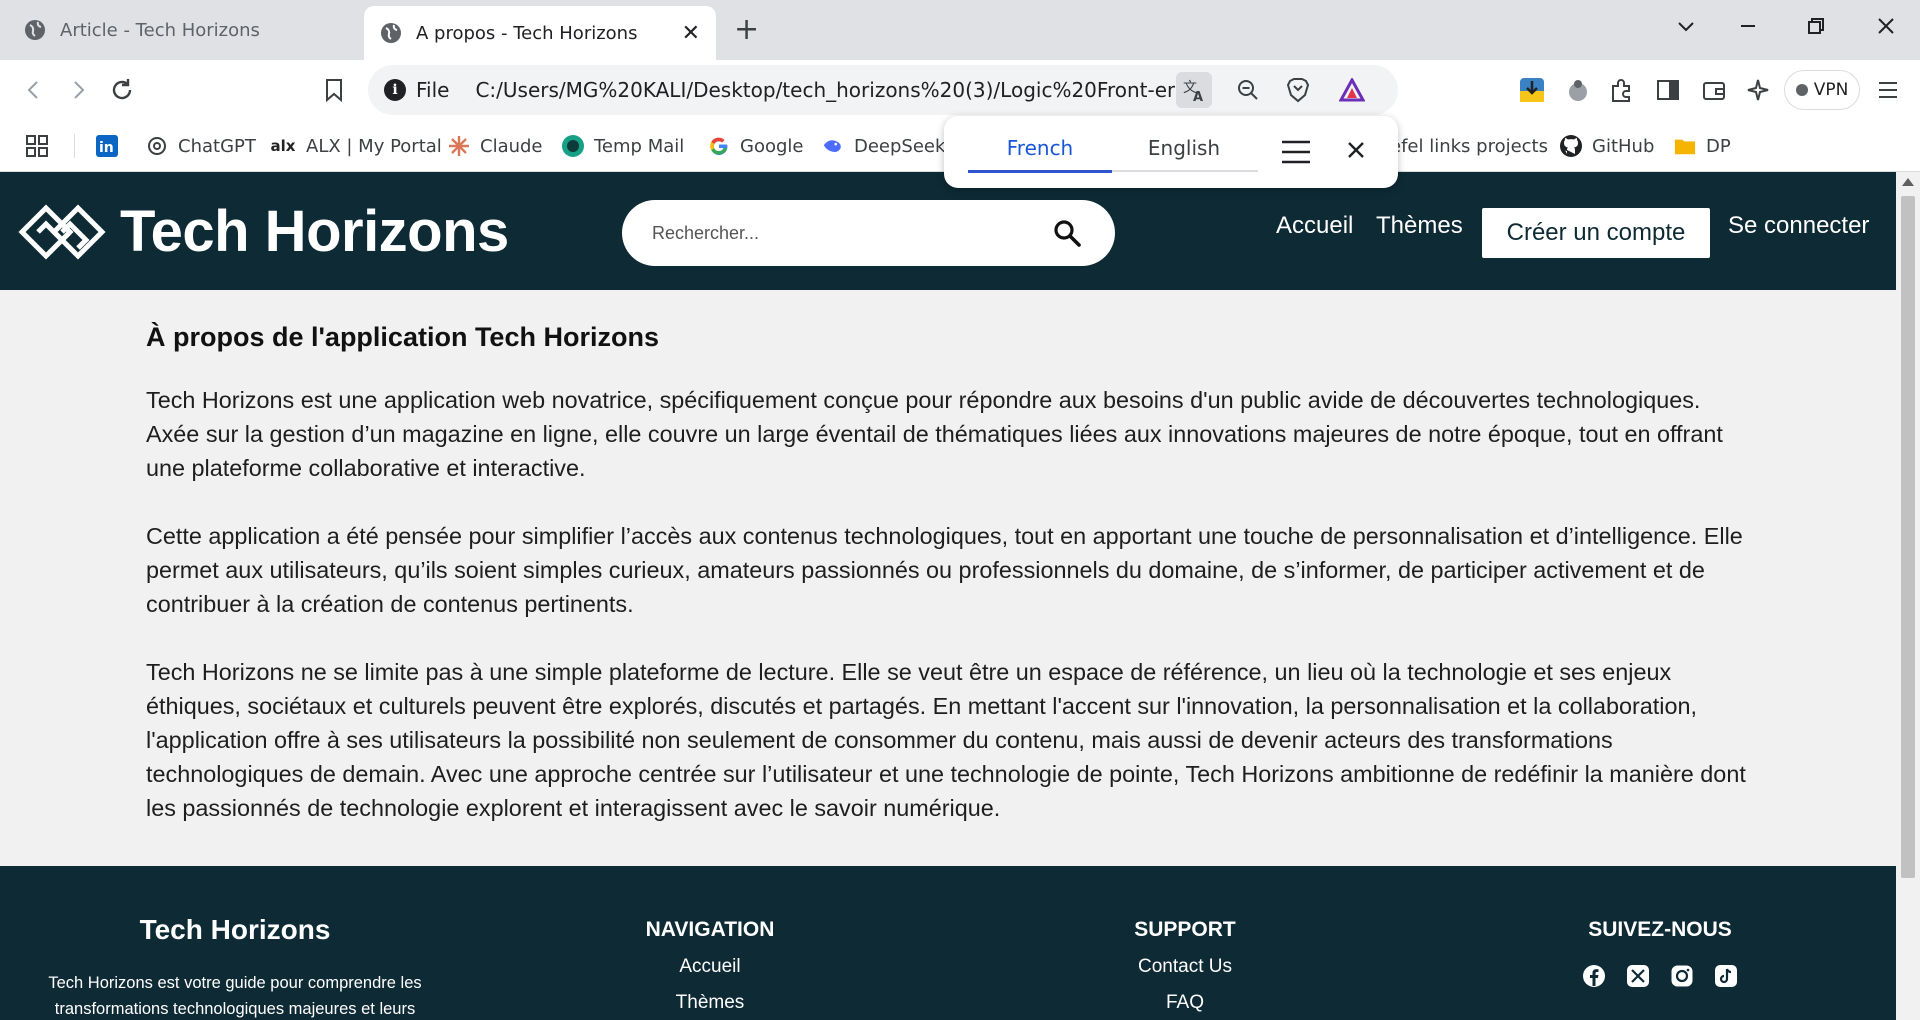 Image resolution: width=1920 pixels, height=1020 pixels. Describe the element at coordinates (527, 33) in the screenshot. I see `tab-title: A propos - Tech Horizons` at that location.